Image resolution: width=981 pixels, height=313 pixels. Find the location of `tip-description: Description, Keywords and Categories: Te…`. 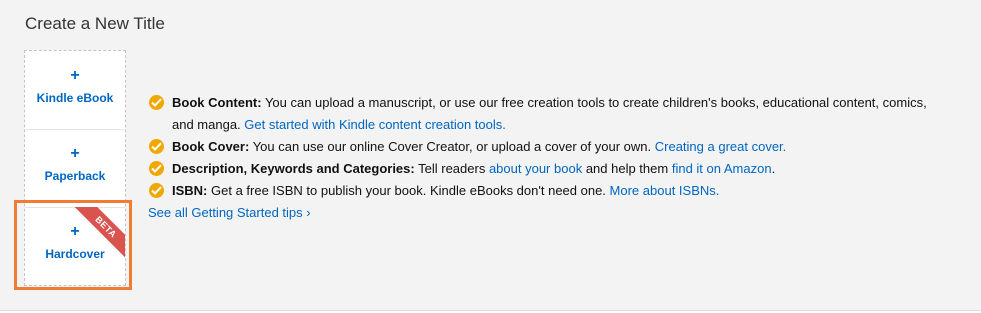

tip-description: Description, Keywords and Categories: Te… is located at coordinates (548, 169).